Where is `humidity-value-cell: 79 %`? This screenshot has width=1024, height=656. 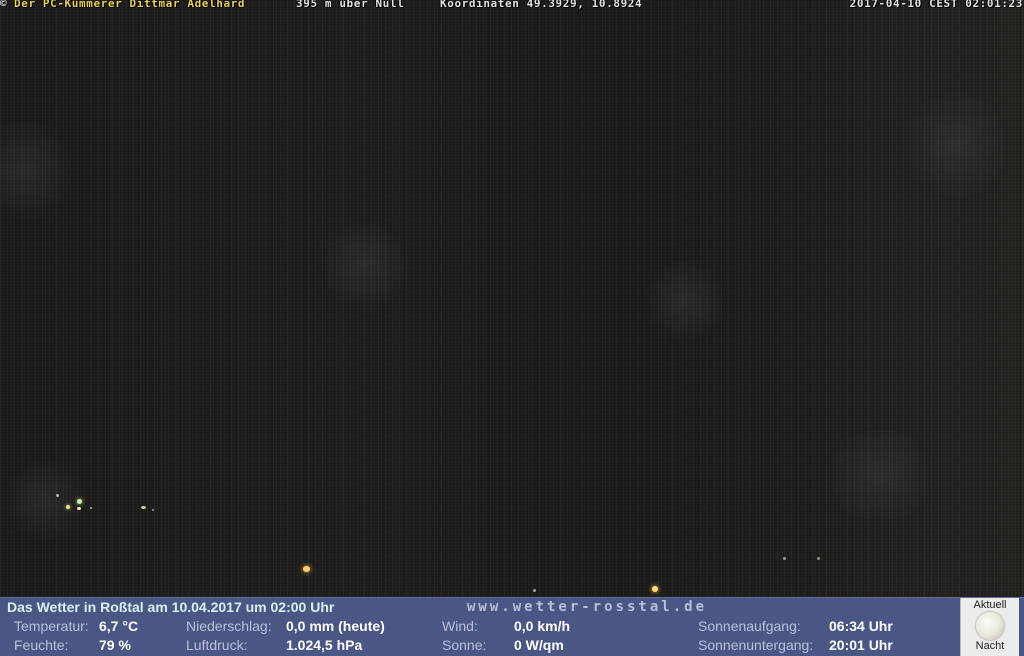
humidity-value-cell: 79 % is located at coordinates (115, 645).